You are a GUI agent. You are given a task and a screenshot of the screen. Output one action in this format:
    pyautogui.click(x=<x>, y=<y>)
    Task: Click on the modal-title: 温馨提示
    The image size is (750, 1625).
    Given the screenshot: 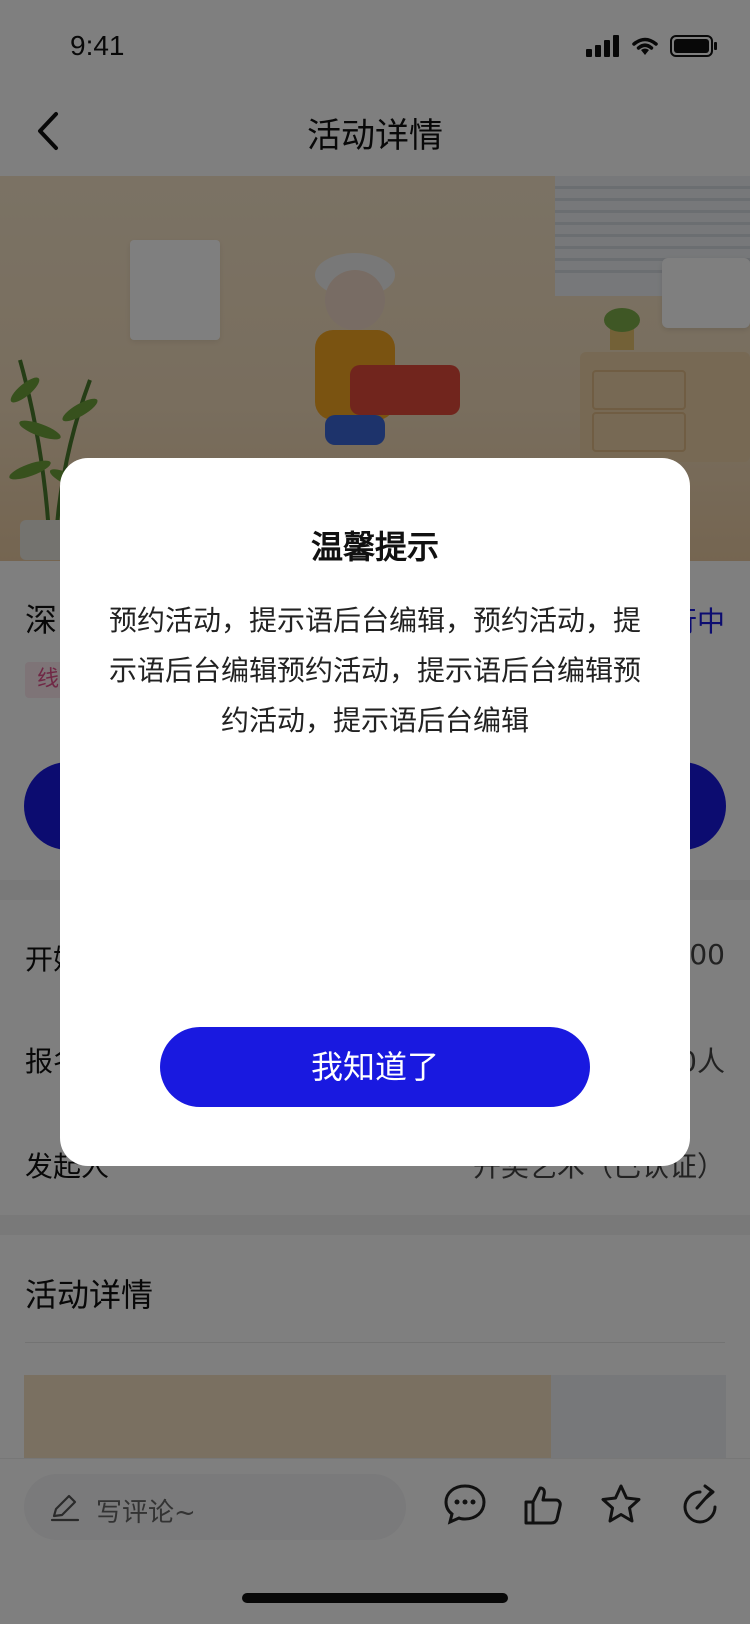 What is the action you would take?
    pyautogui.click(x=374, y=547)
    